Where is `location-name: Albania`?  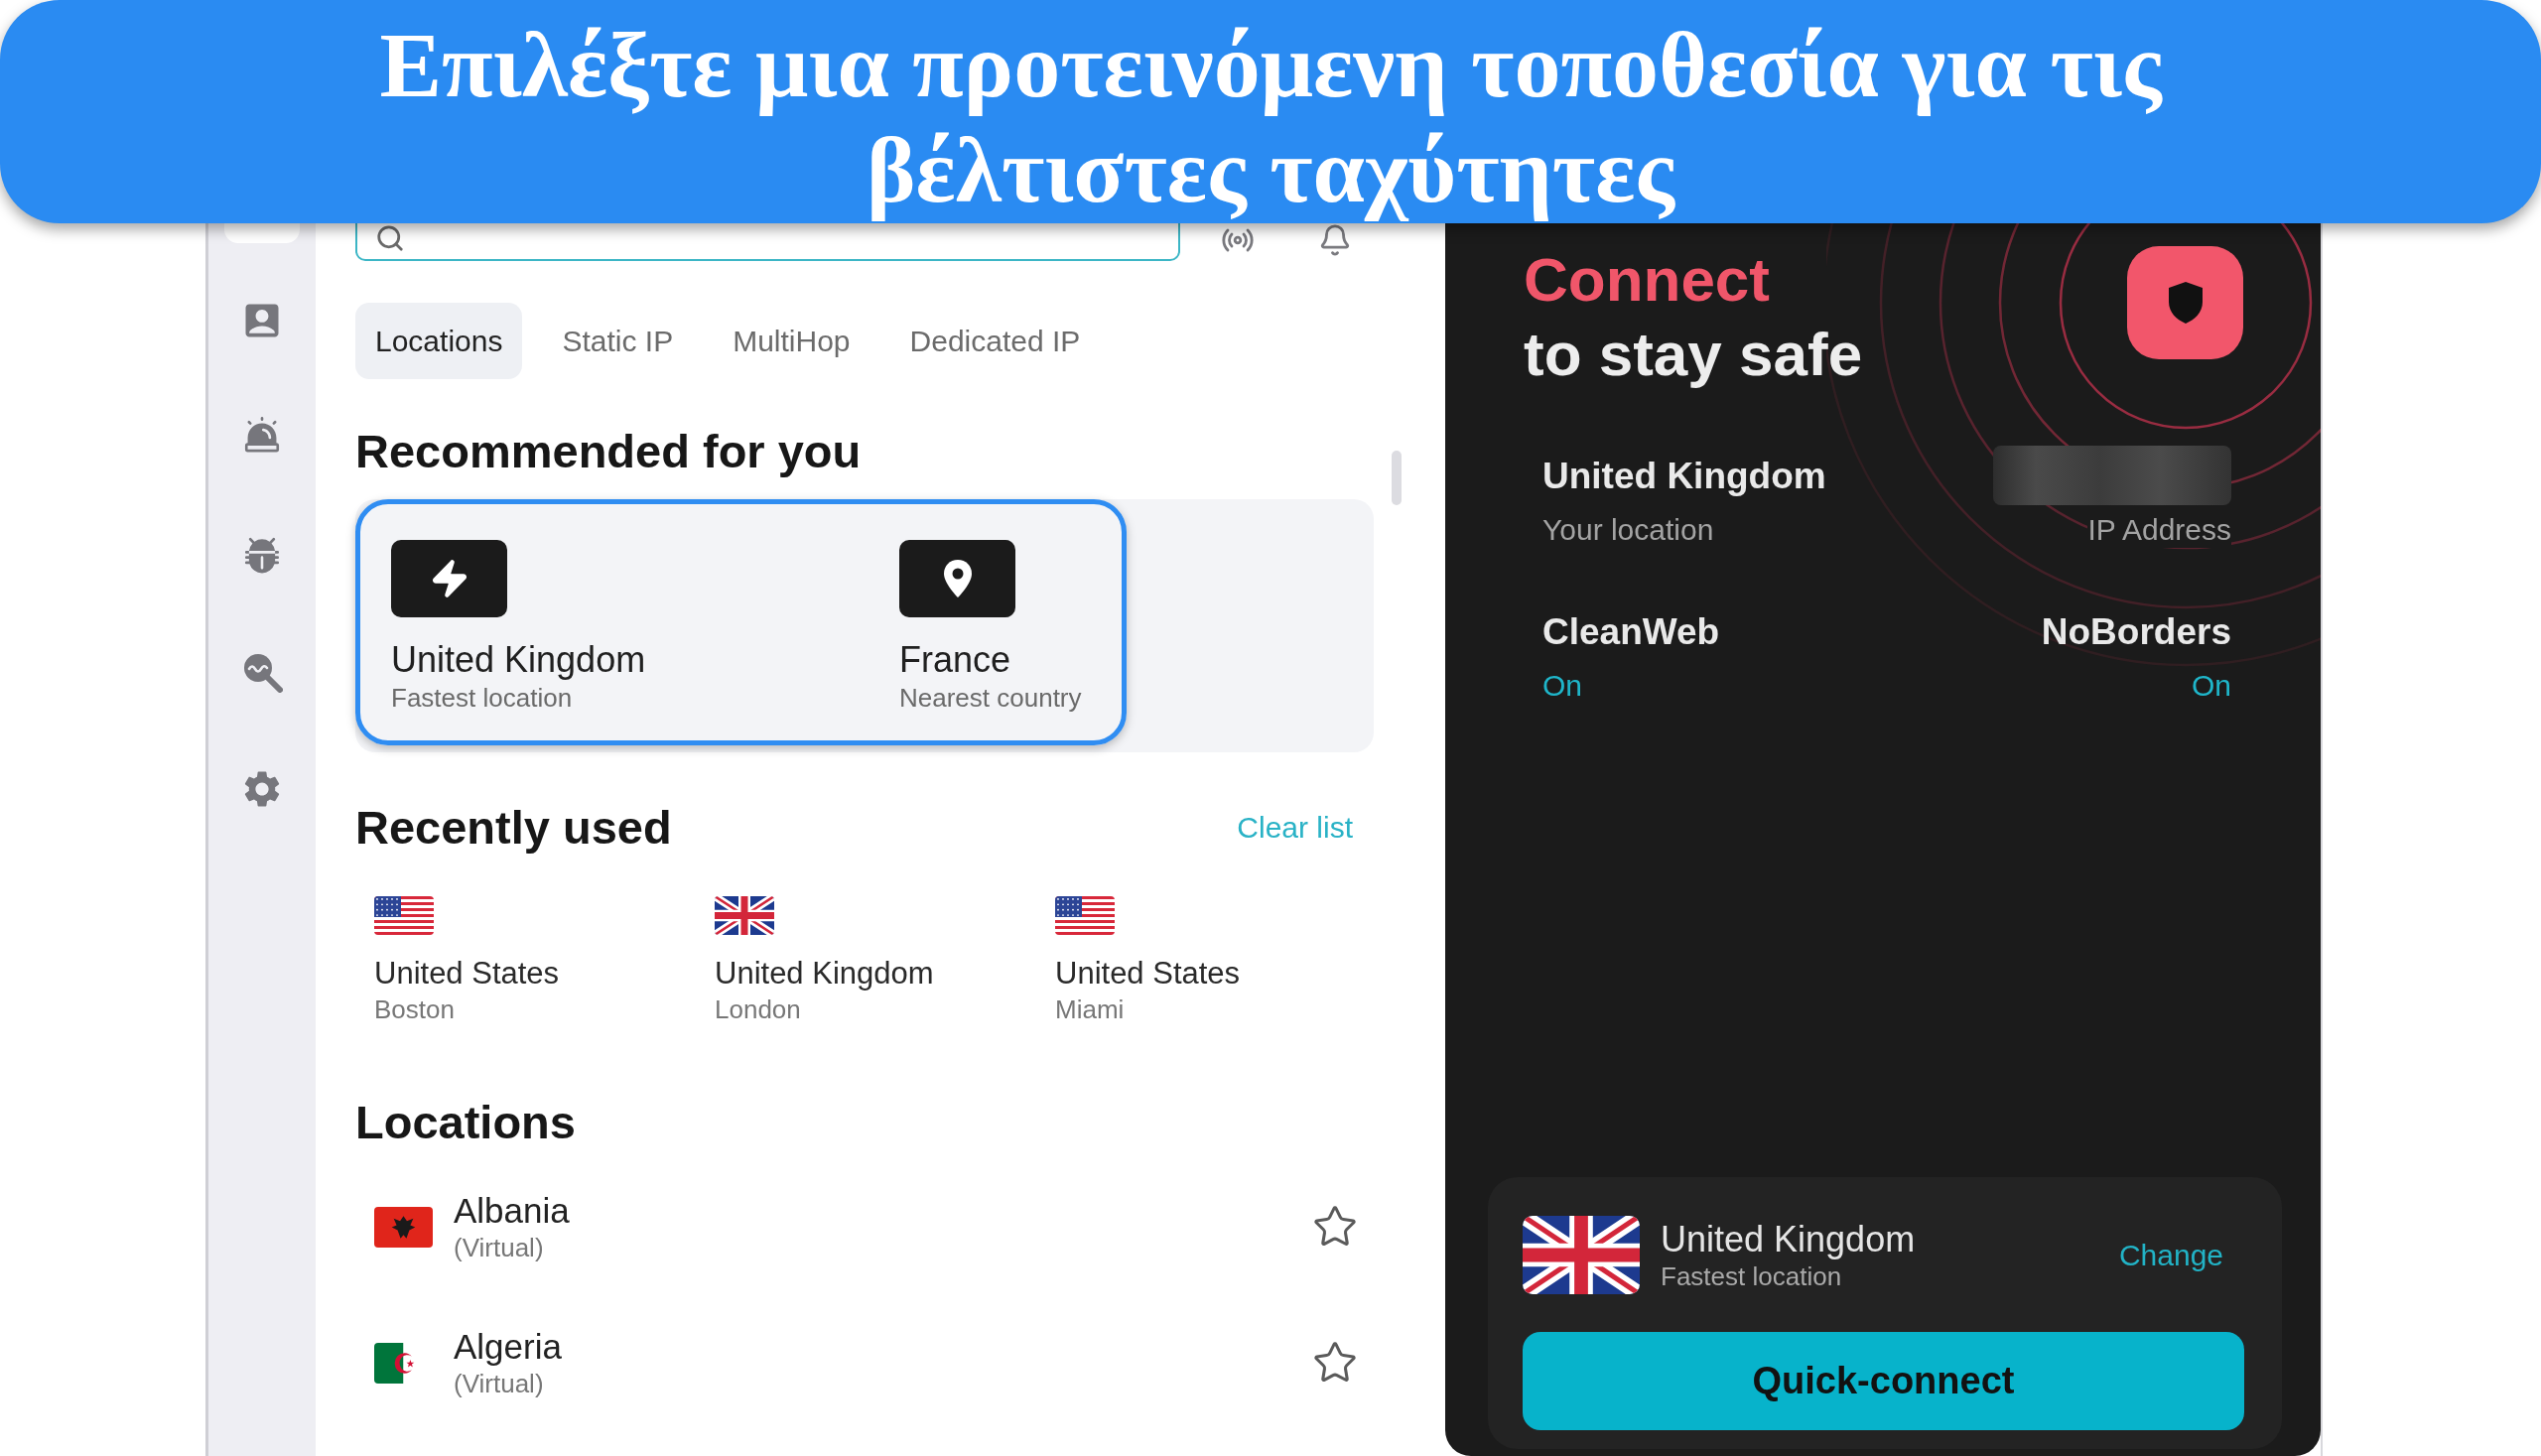
location-name: Albania is located at coordinates (512, 1211).